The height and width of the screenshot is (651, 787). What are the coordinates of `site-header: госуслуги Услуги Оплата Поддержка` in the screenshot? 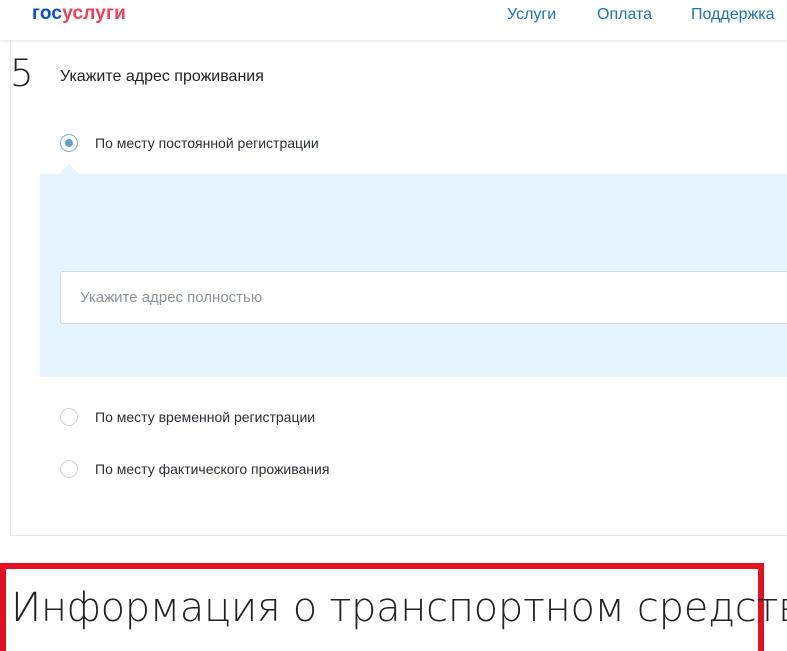 It's located at (393, 20).